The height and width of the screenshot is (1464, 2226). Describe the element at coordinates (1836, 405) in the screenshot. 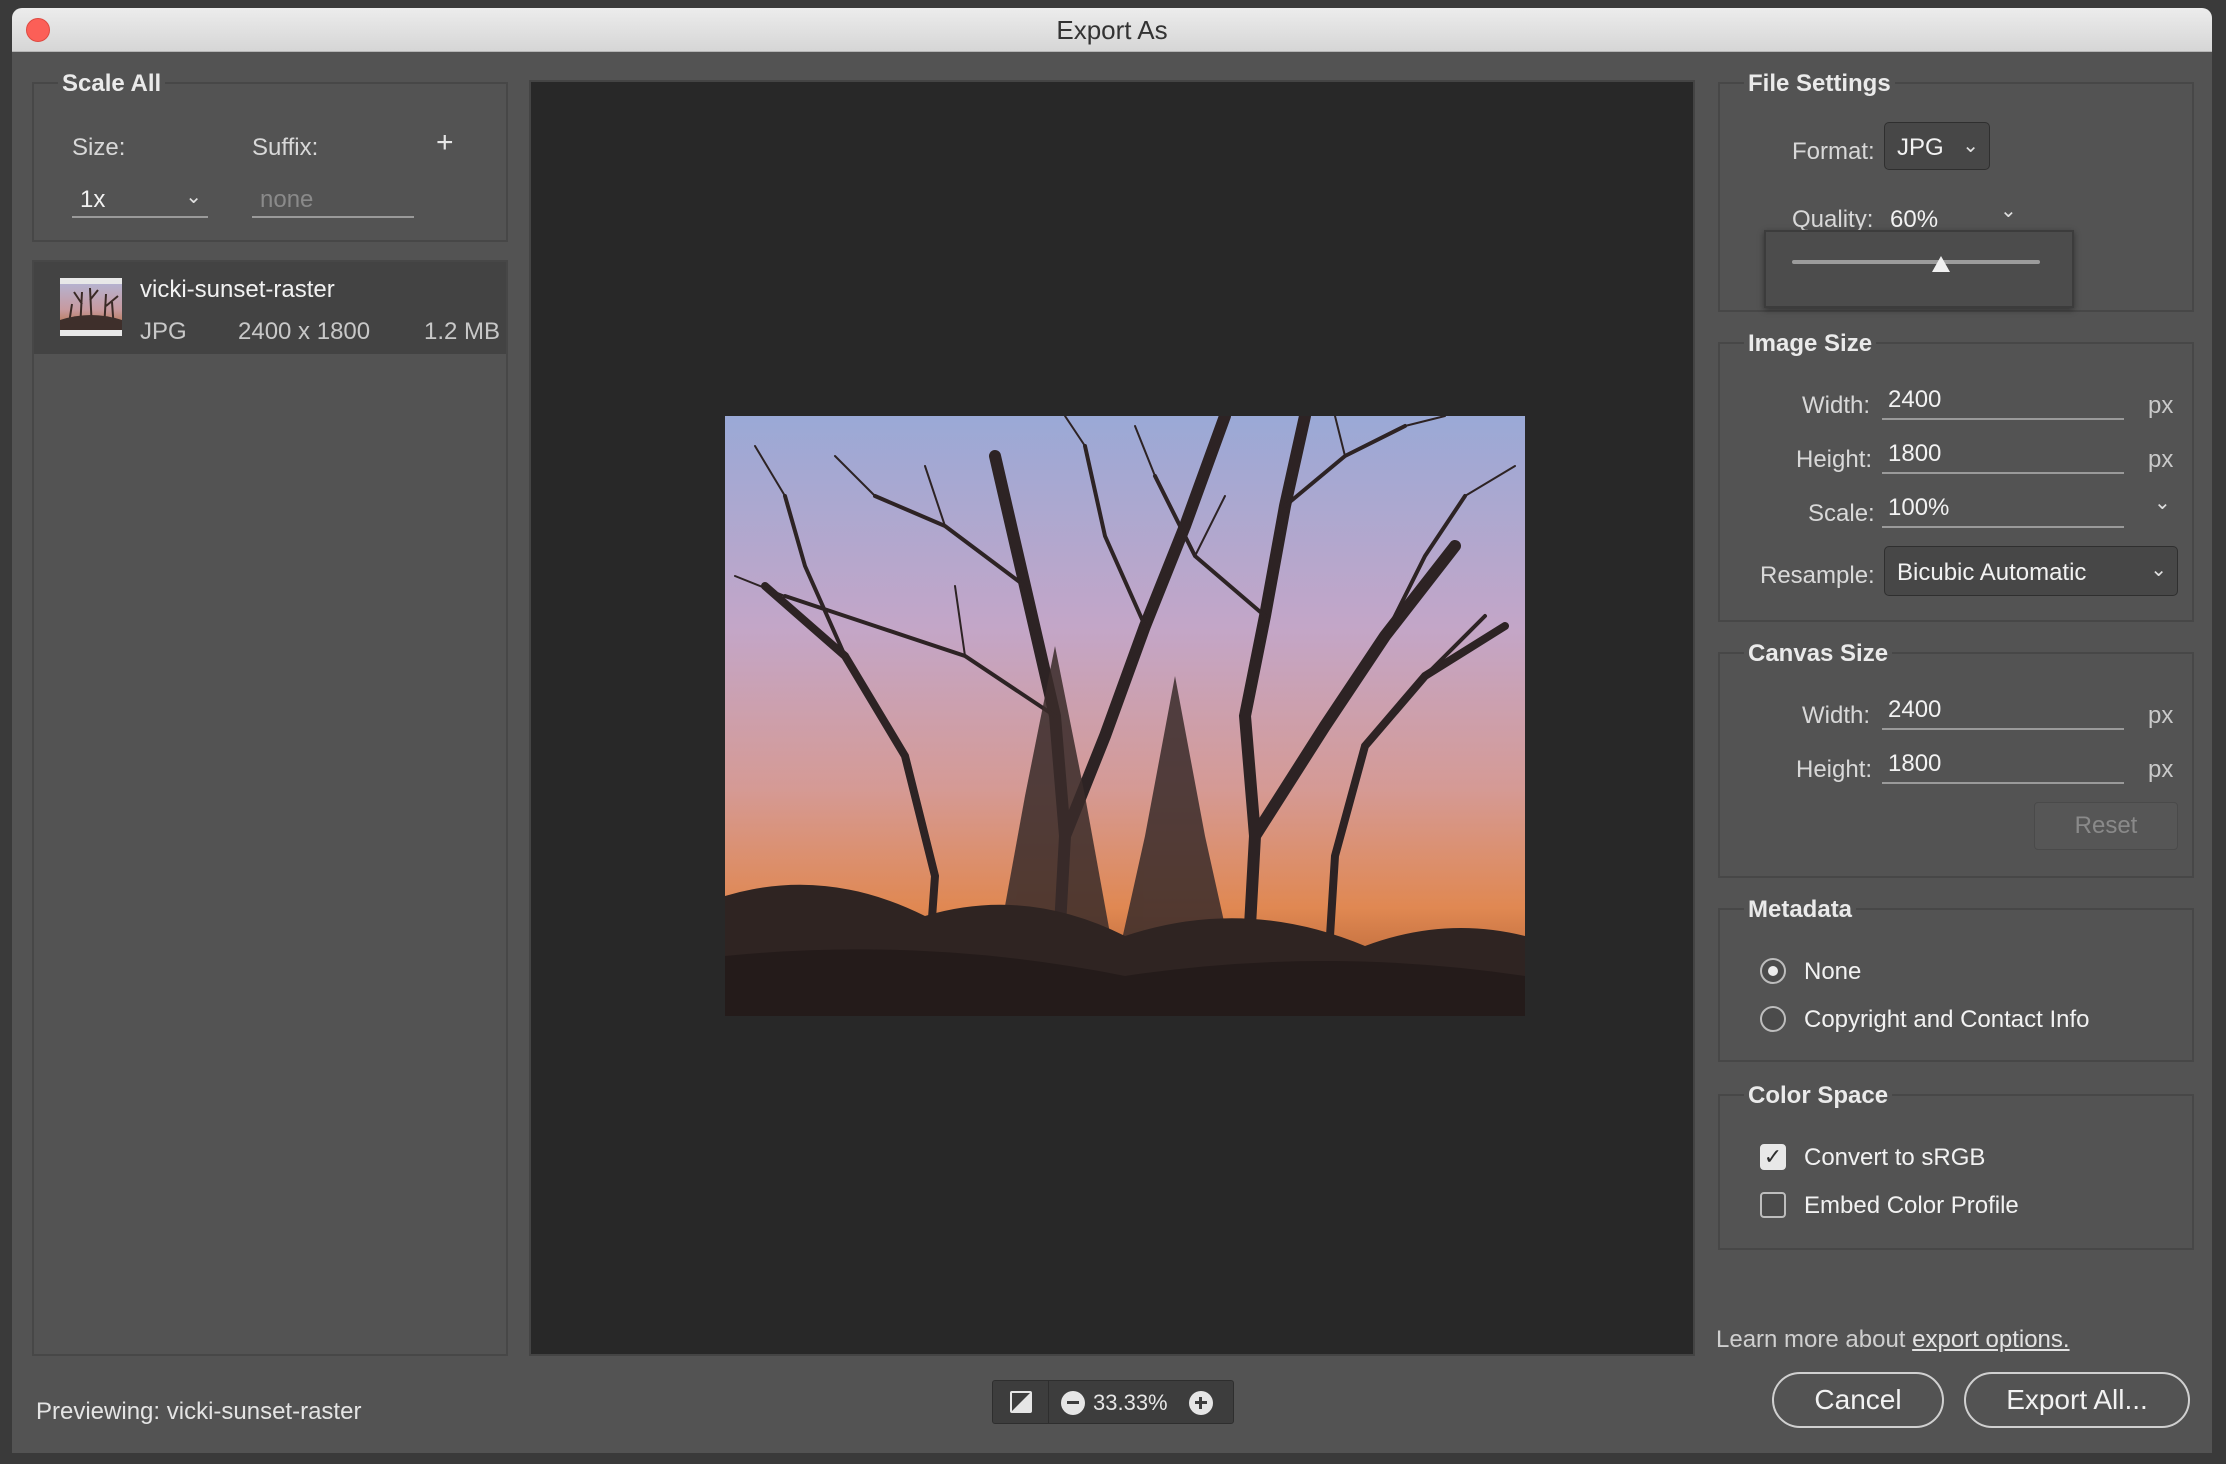

I see `image-width-label: Width:` at that location.